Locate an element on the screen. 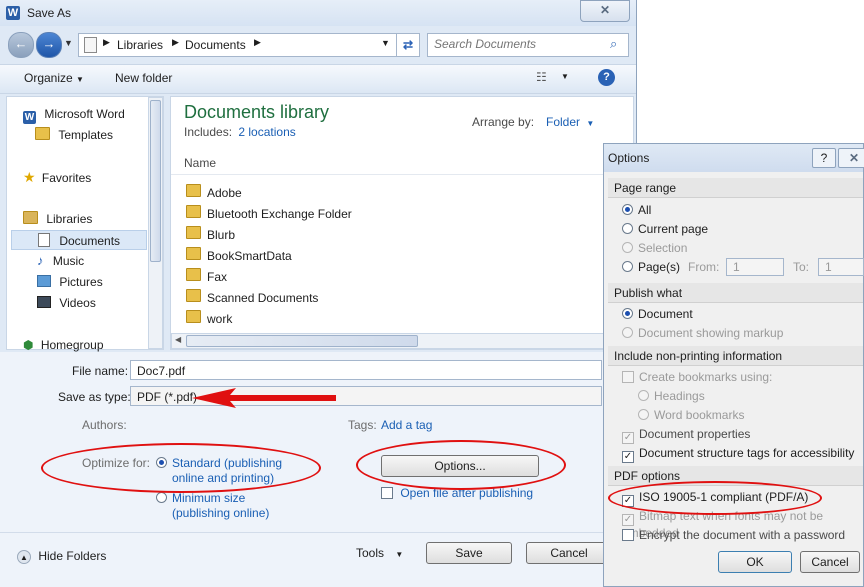 Image resolution: width=864 pixels, height=587 pixels. footer-divider is located at coordinates (318, 532).